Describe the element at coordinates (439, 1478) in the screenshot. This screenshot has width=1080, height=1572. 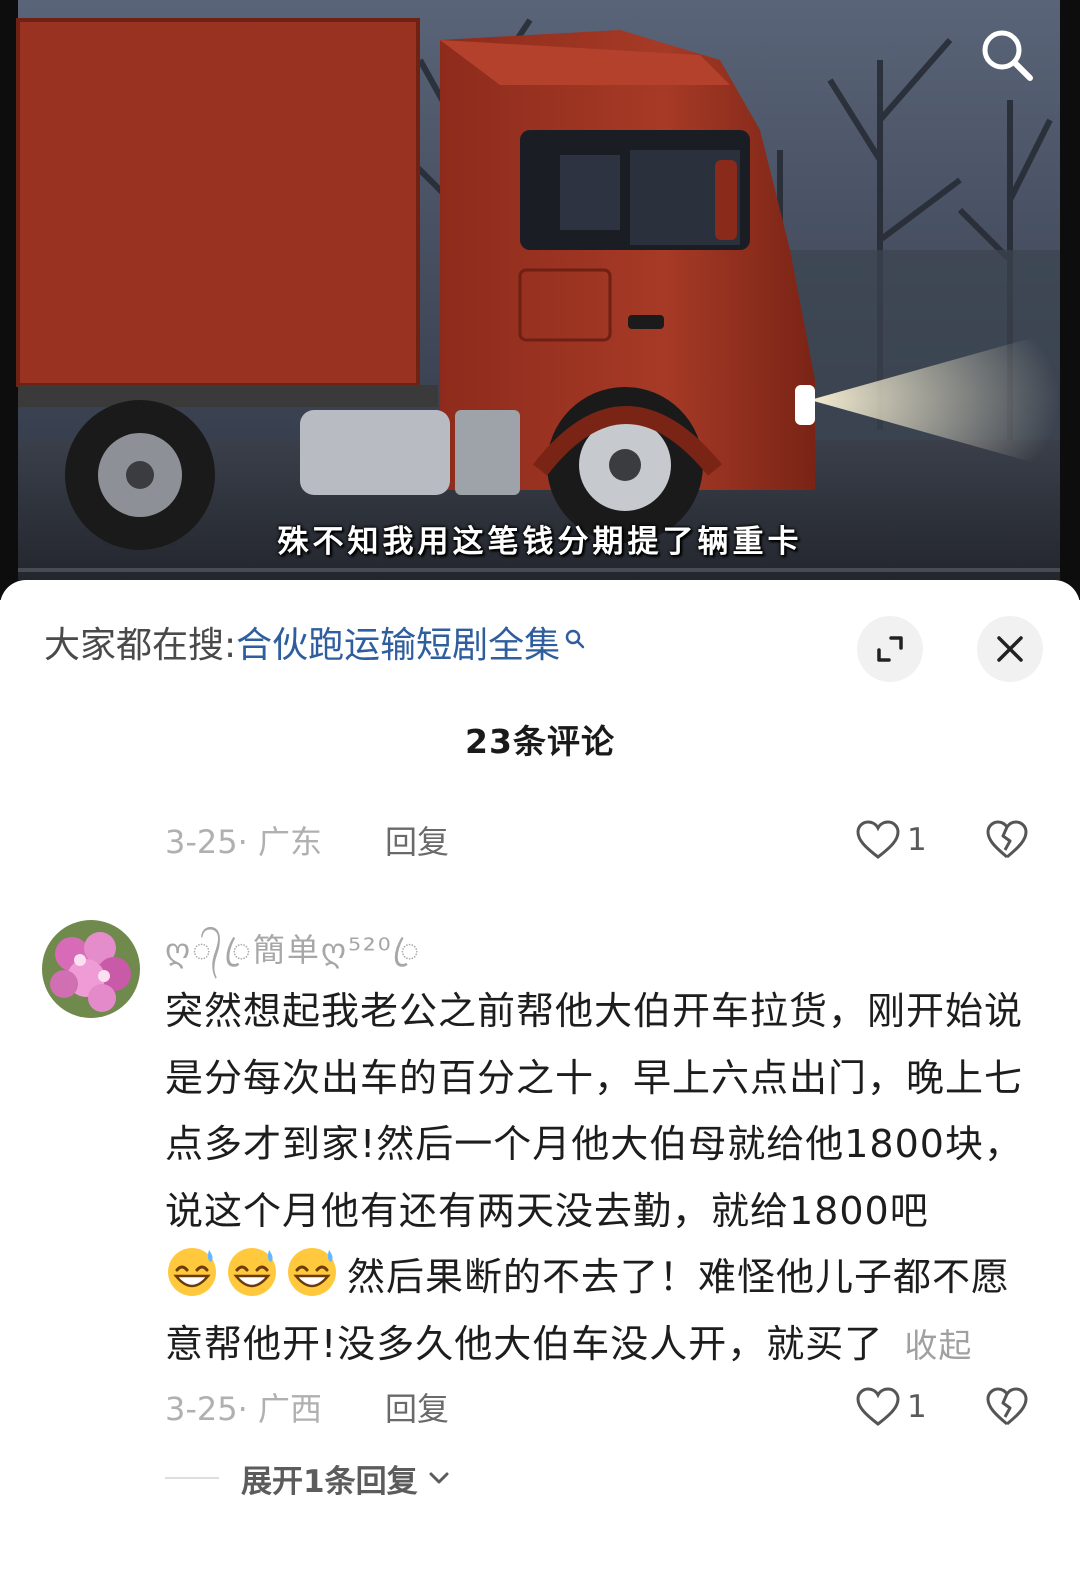
I see `chevron-down-icon` at that location.